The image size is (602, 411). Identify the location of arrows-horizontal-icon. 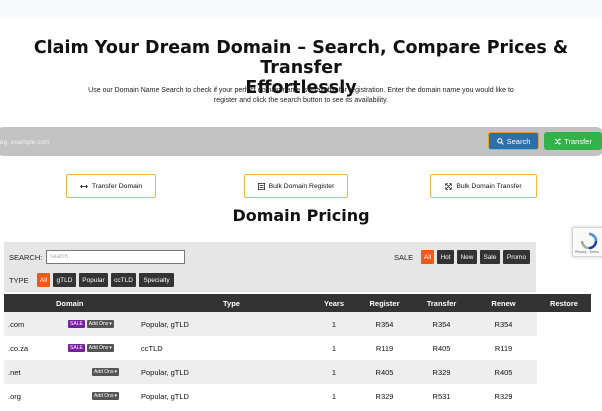
(83, 186).